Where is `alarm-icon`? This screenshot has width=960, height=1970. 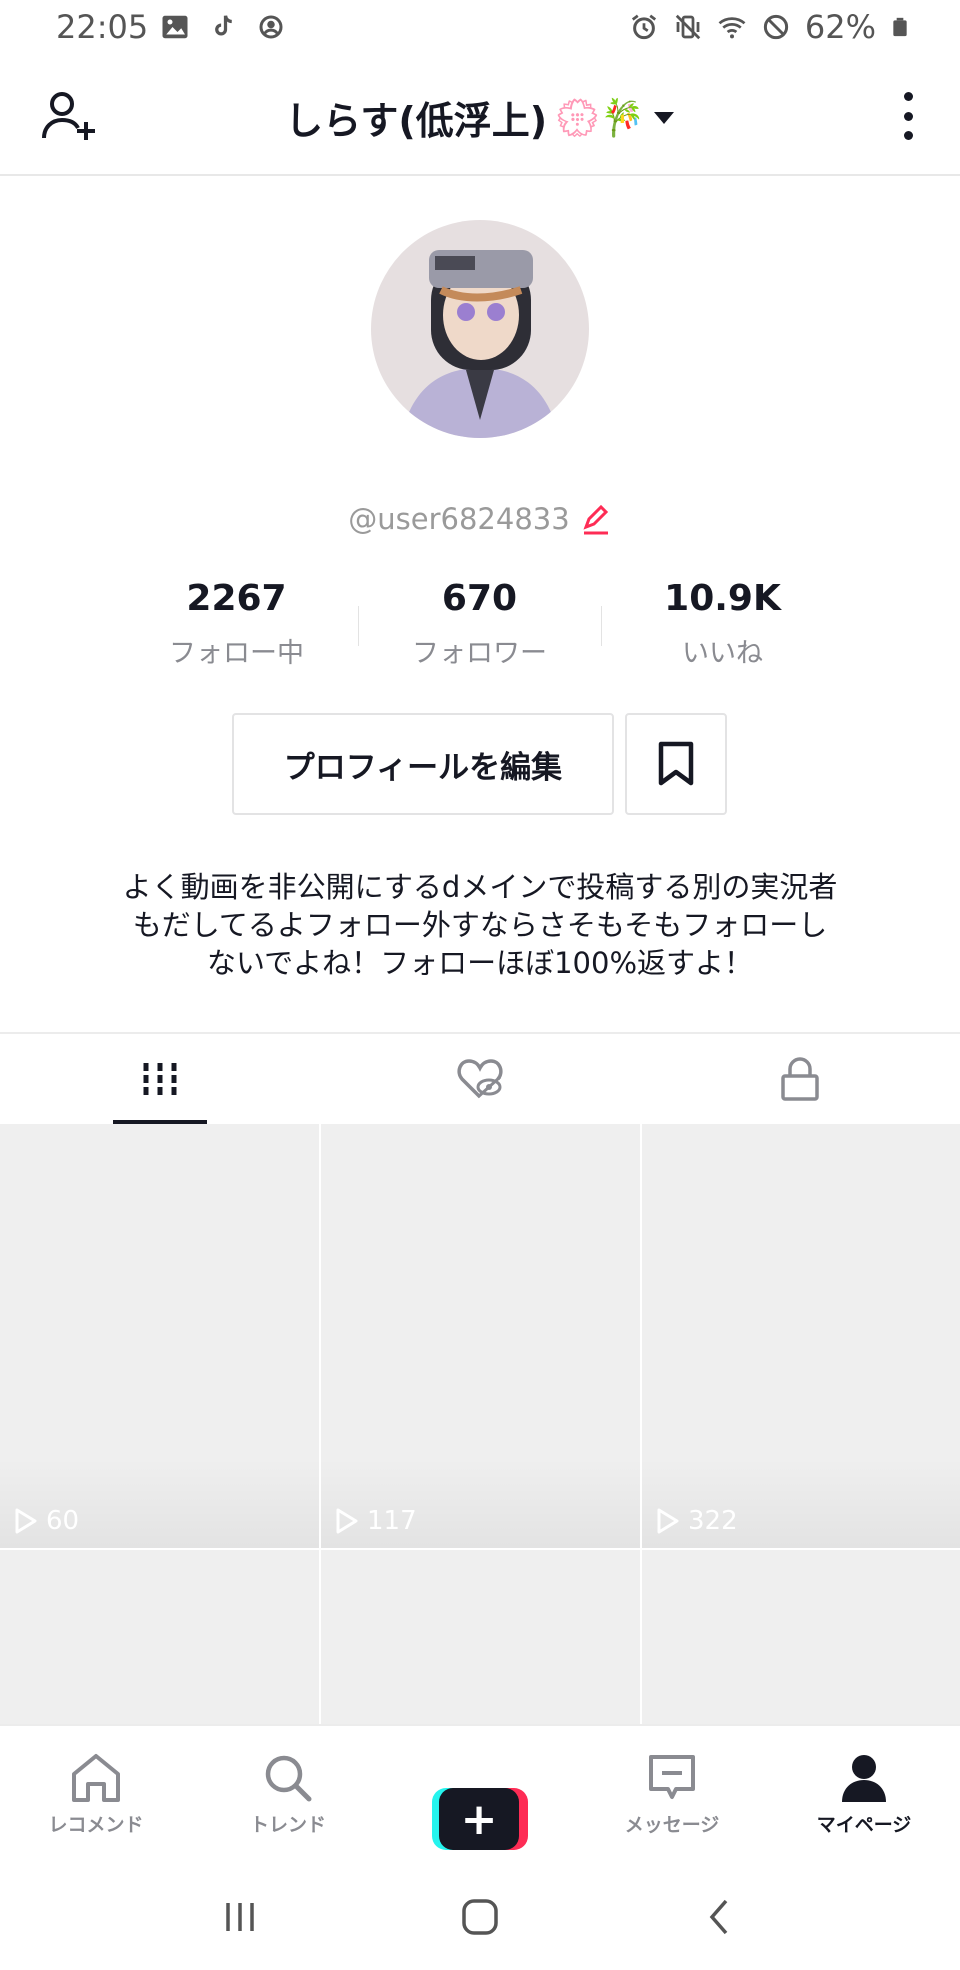
alarm-icon is located at coordinates (643, 27).